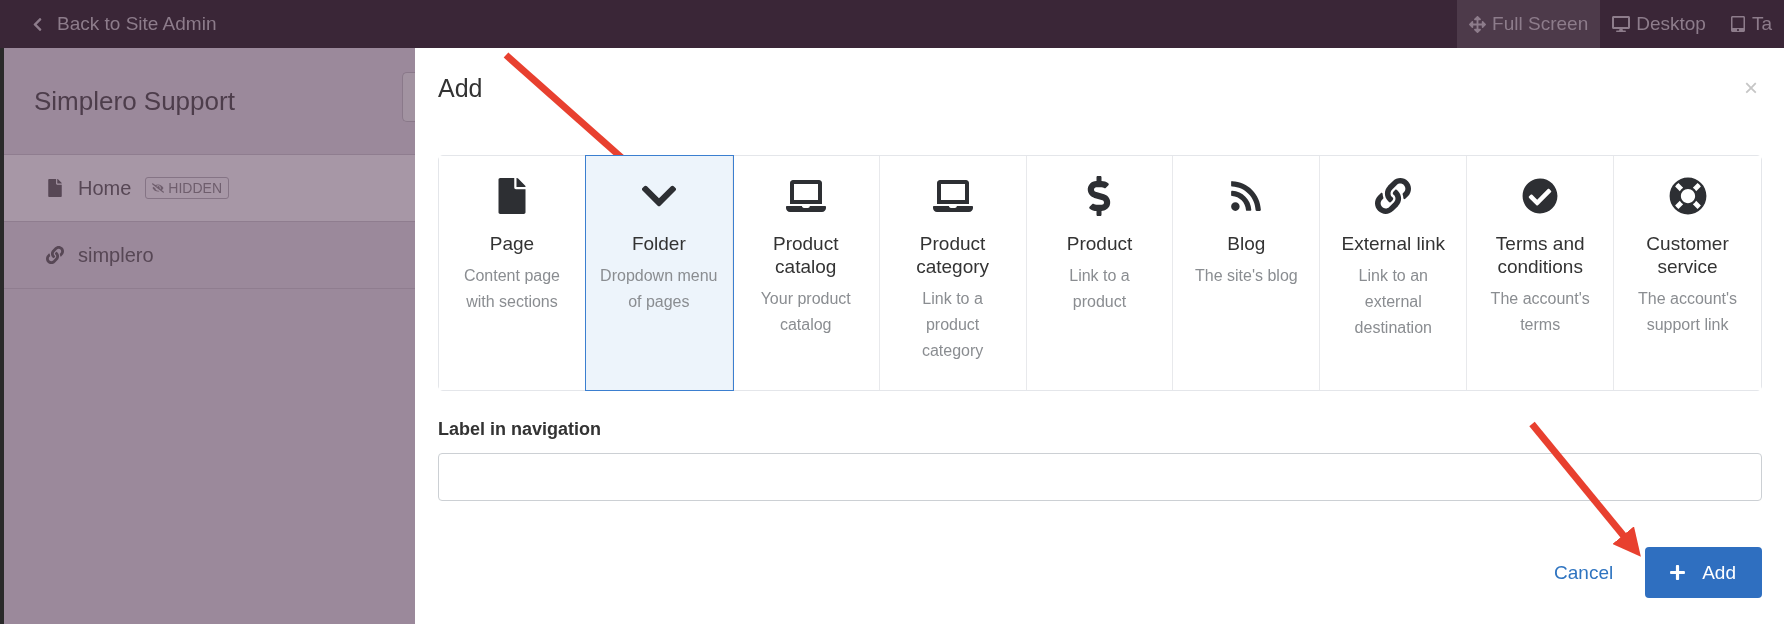  What do you see at coordinates (520, 429) in the screenshot?
I see `field-label: Label in navigation` at bounding box center [520, 429].